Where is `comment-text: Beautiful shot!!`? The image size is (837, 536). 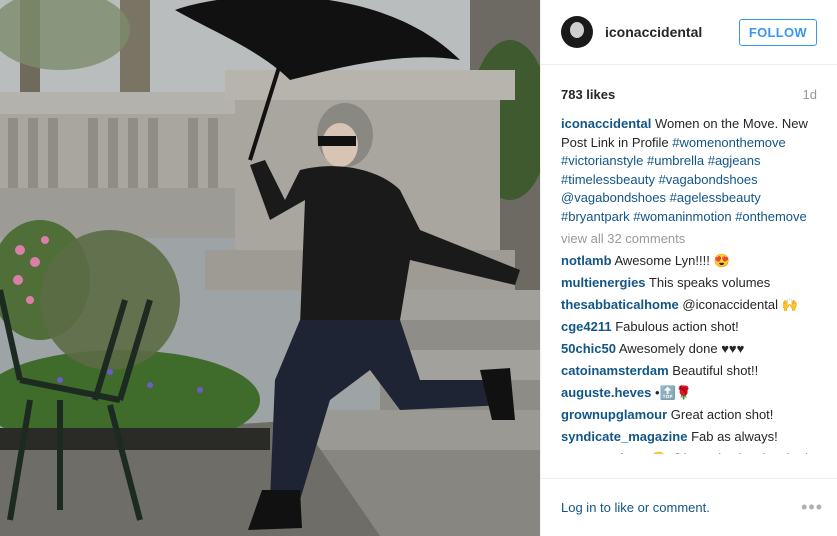
comment-text: Beautiful shot!! is located at coordinates (713, 370).